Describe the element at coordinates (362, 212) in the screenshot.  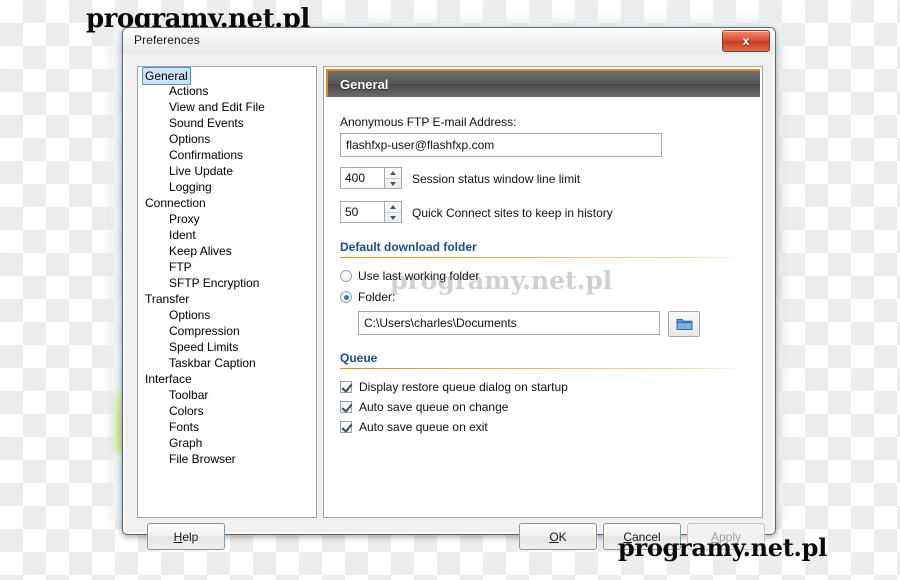
I see `quick-connect-input: 50` at that location.